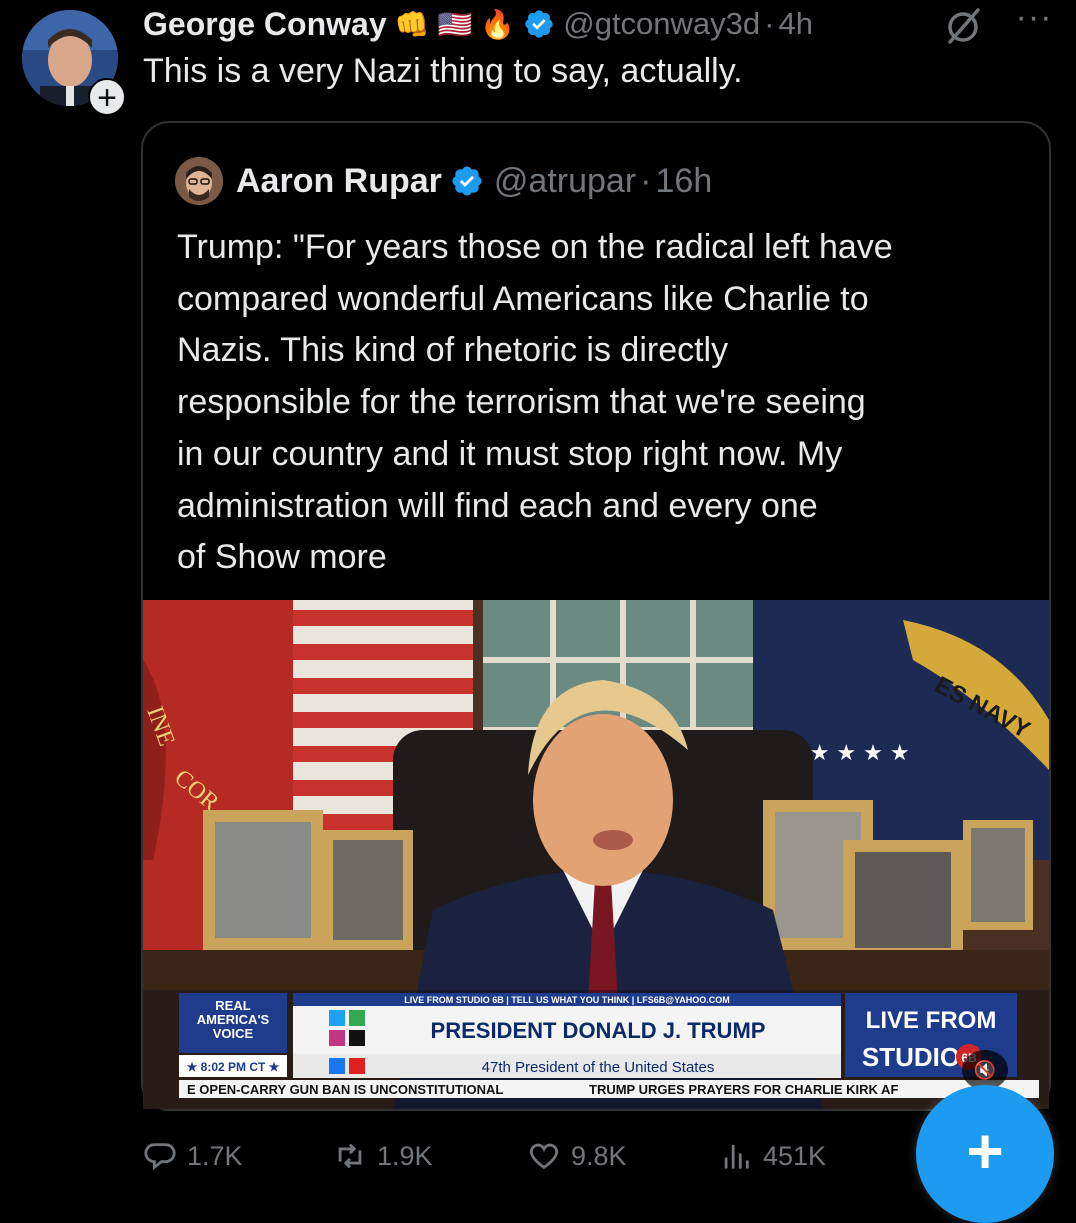 The height and width of the screenshot is (1223, 1076). What do you see at coordinates (964, 26) in the screenshot?
I see `grok-icon` at bounding box center [964, 26].